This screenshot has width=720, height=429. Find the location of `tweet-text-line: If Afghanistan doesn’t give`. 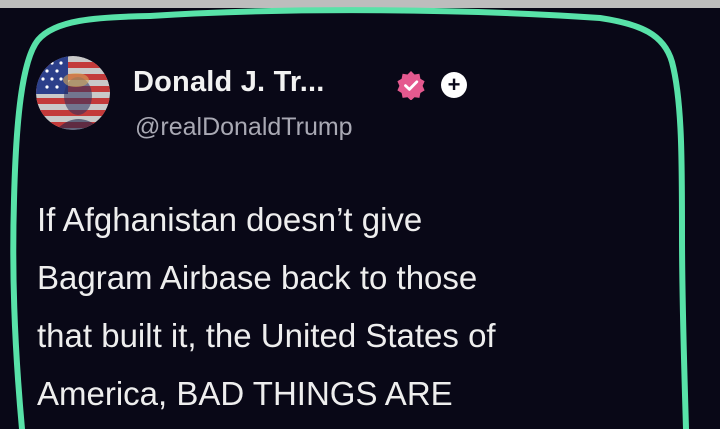

tweet-text-line: If Afghanistan doesn’t give is located at coordinates (230, 219).